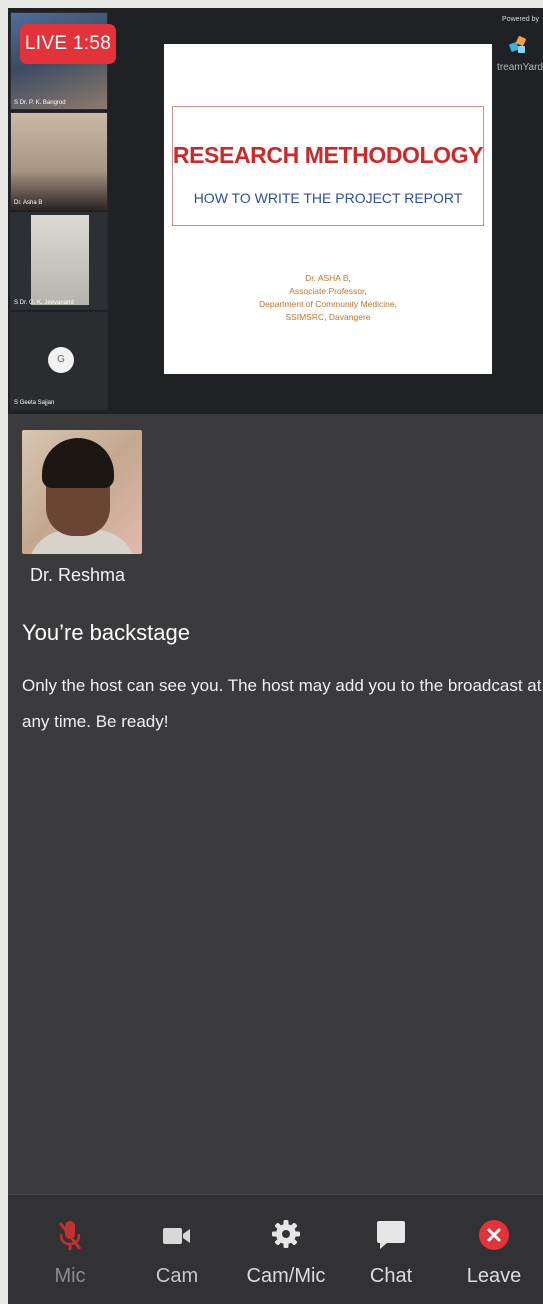  Describe the element at coordinates (59, 161) in the screenshot. I see `participant-tile: Dr. Asha B` at that location.